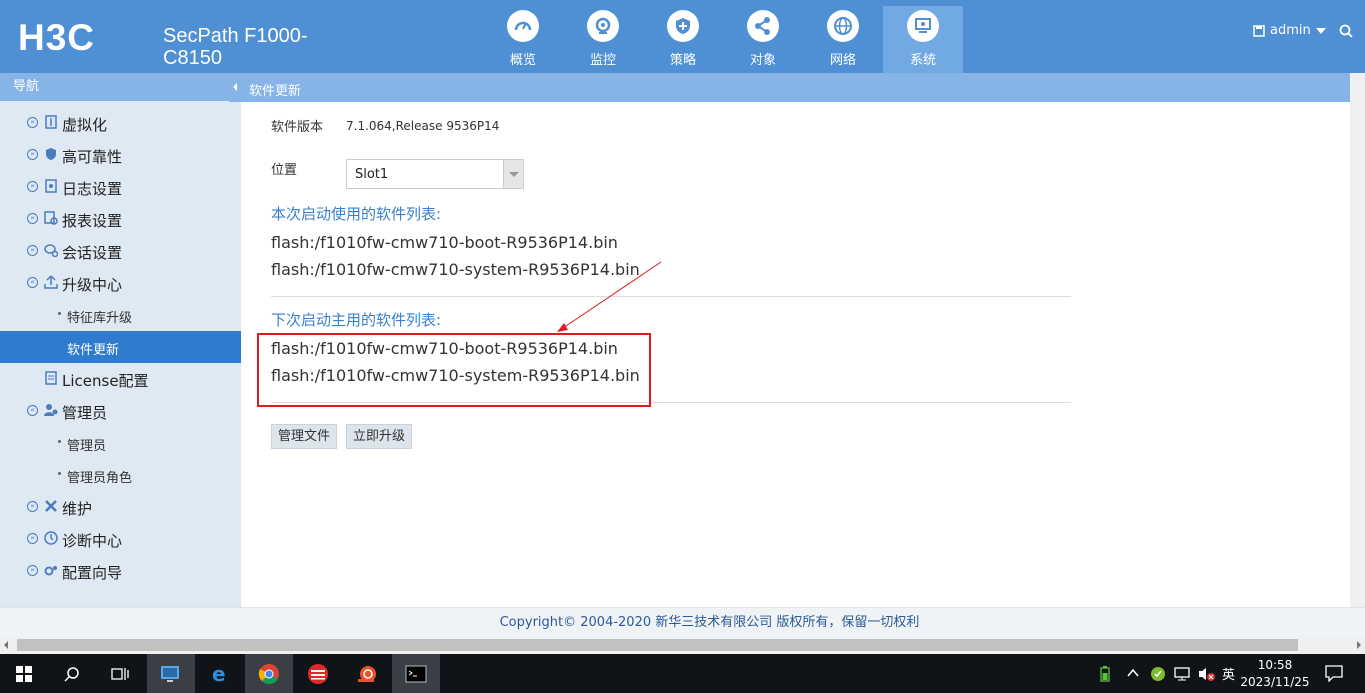 The width and height of the screenshot is (1365, 693). What do you see at coordinates (1334, 673) in the screenshot?
I see `notification-icon` at bounding box center [1334, 673].